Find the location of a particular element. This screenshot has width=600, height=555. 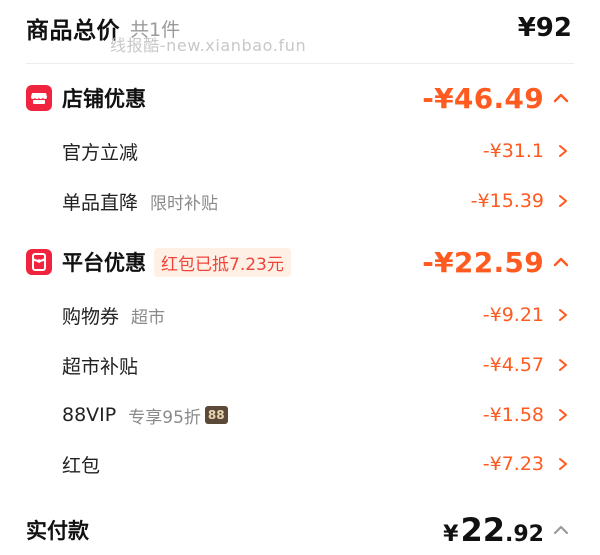

discount-amount: -¥15.39 is located at coordinates (507, 201).